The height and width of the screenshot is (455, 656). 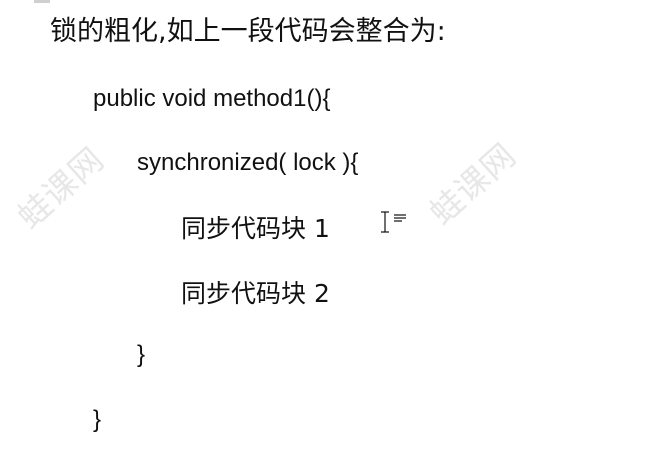 What do you see at coordinates (212, 98) in the screenshot?
I see `code-line-method-signature: public void method1(){` at bounding box center [212, 98].